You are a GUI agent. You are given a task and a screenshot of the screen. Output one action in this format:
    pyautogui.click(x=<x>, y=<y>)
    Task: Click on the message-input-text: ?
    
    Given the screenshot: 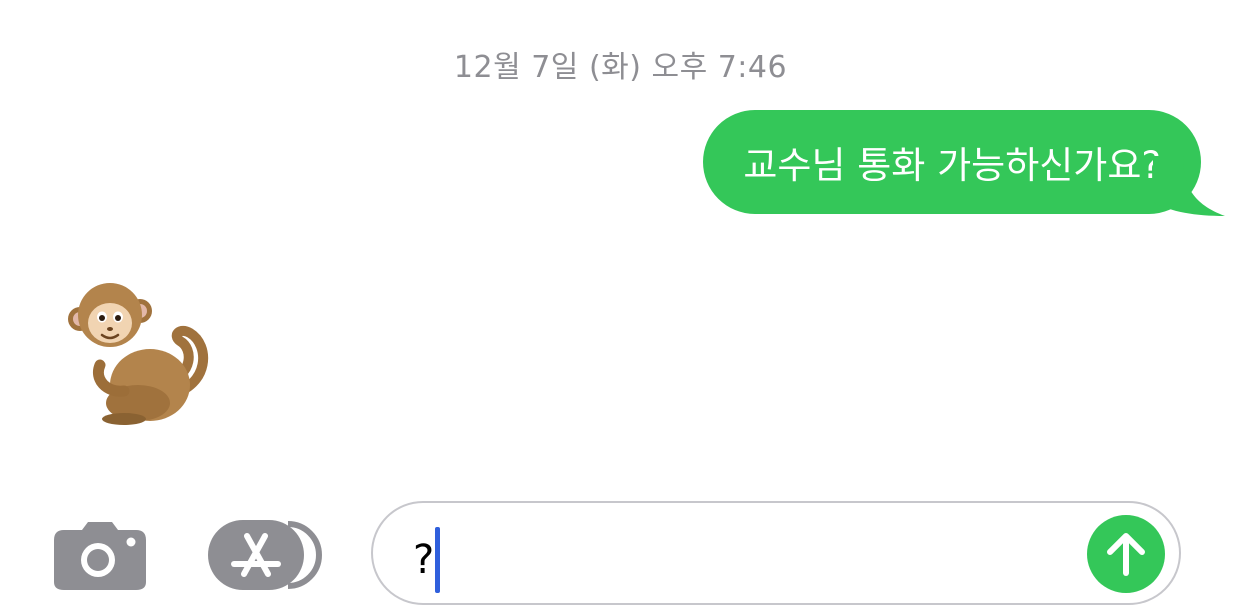 What is the action you would take?
    pyautogui.click(x=424, y=560)
    